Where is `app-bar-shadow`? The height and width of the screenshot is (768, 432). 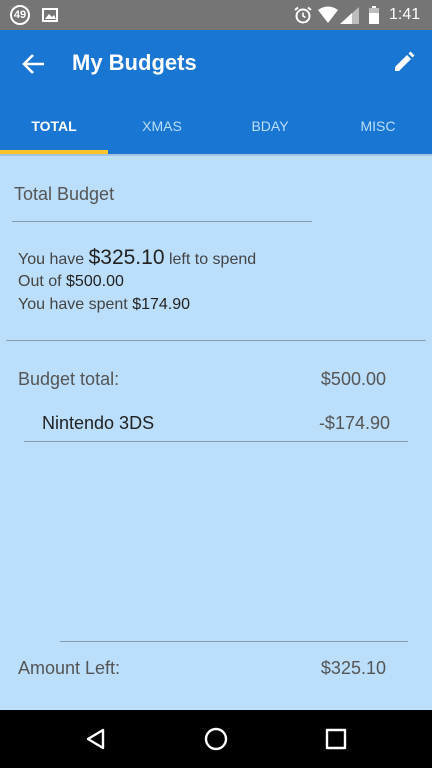
app-bar-shadow is located at coordinates (216, 155).